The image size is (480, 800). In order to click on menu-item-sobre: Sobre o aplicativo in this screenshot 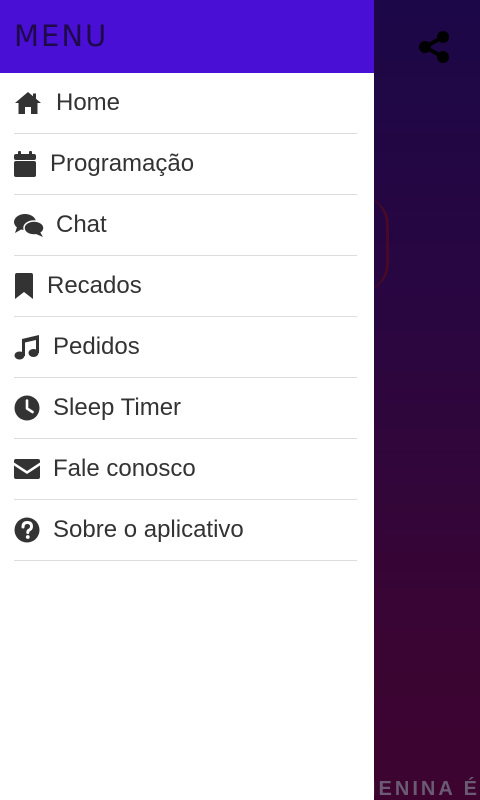, I will do `click(185, 530)`.